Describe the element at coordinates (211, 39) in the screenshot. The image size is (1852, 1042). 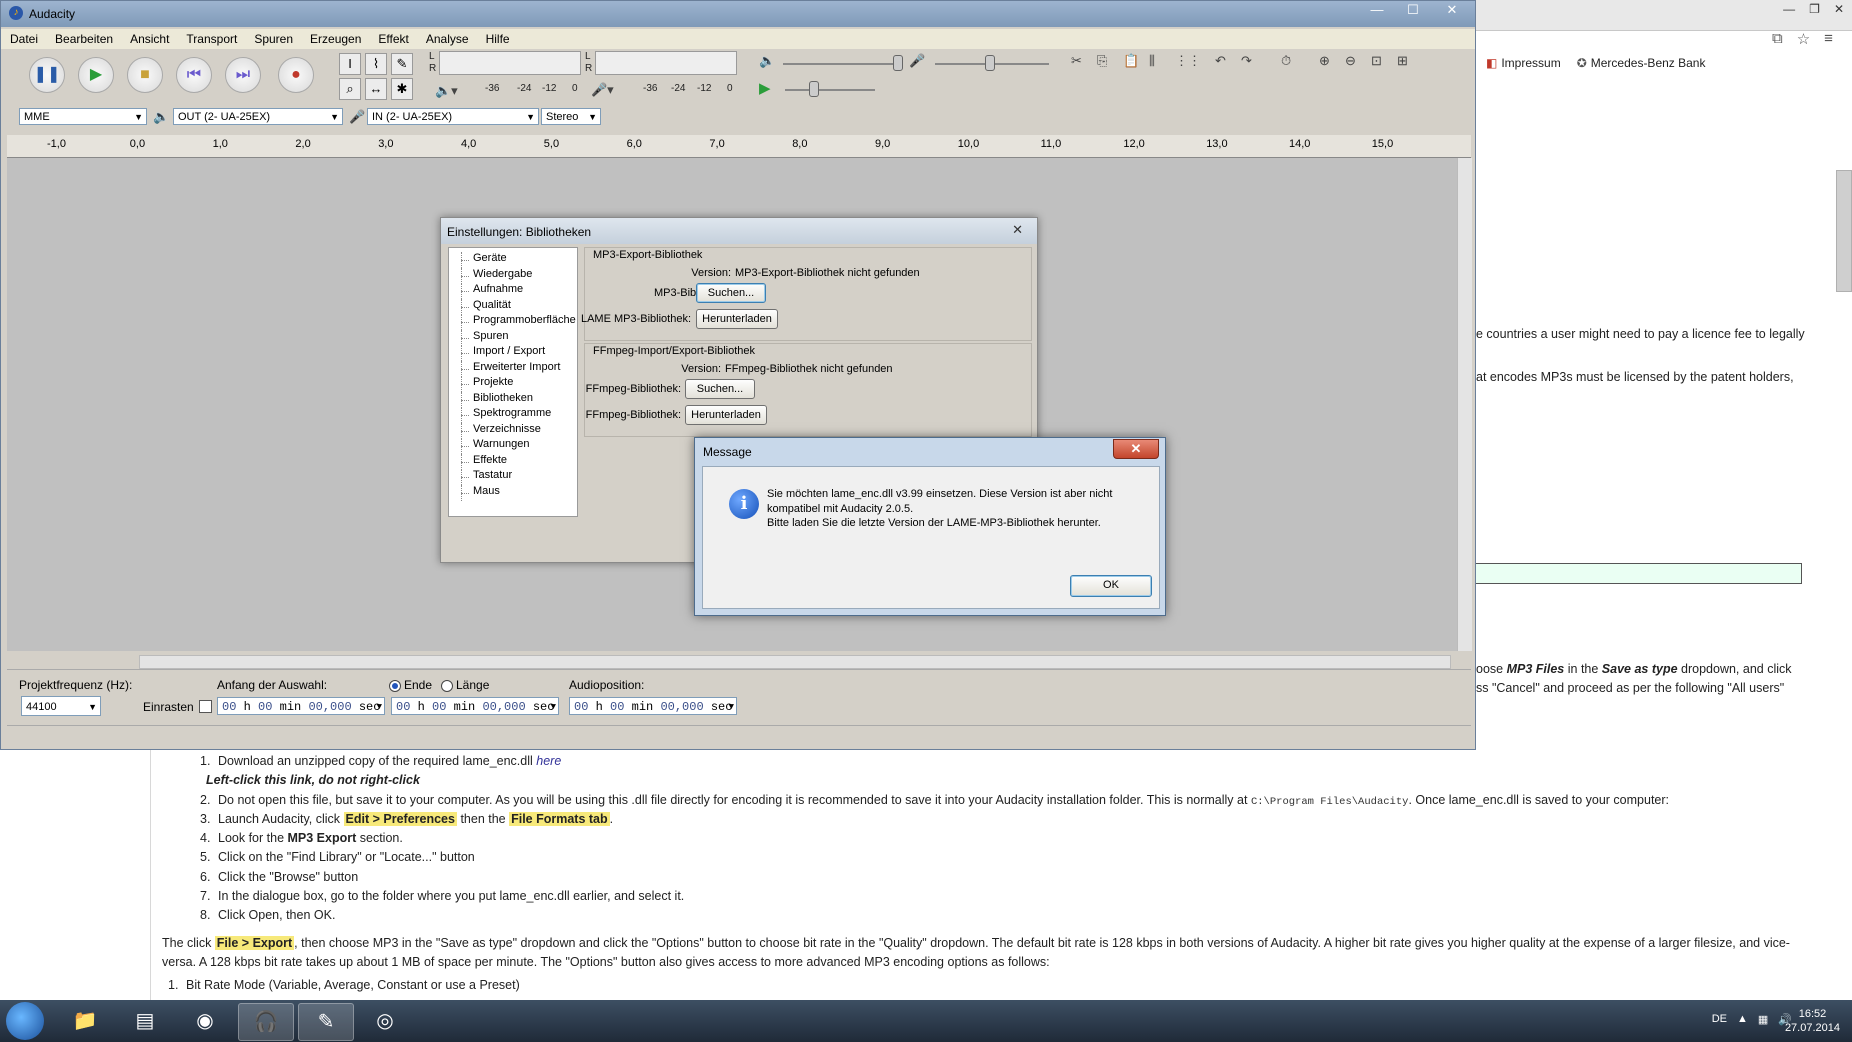
I see `menu-transport: Transport` at that location.